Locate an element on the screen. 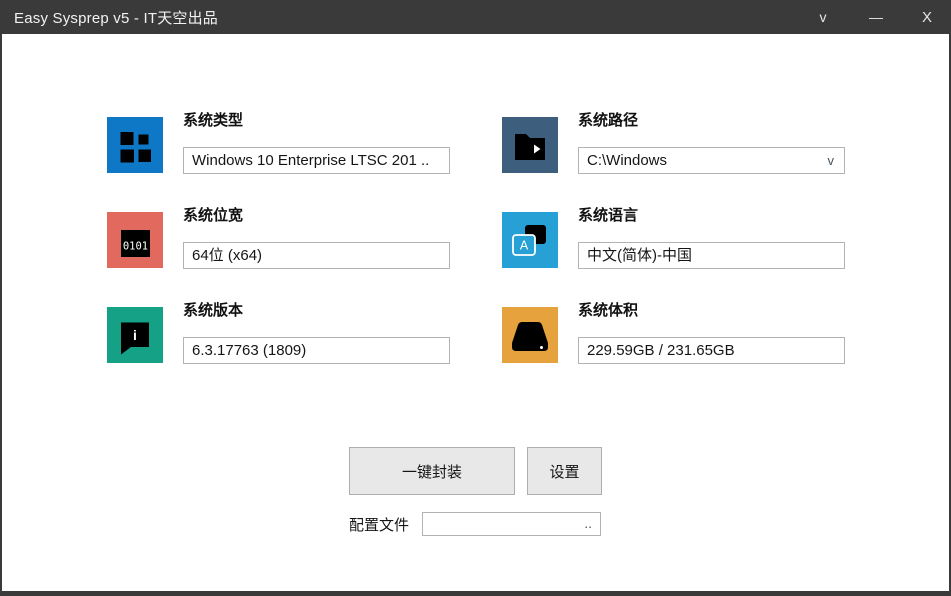  field-system-version: i 系统版本 6.3.17763 (1809) is located at coordinates (278, 333).